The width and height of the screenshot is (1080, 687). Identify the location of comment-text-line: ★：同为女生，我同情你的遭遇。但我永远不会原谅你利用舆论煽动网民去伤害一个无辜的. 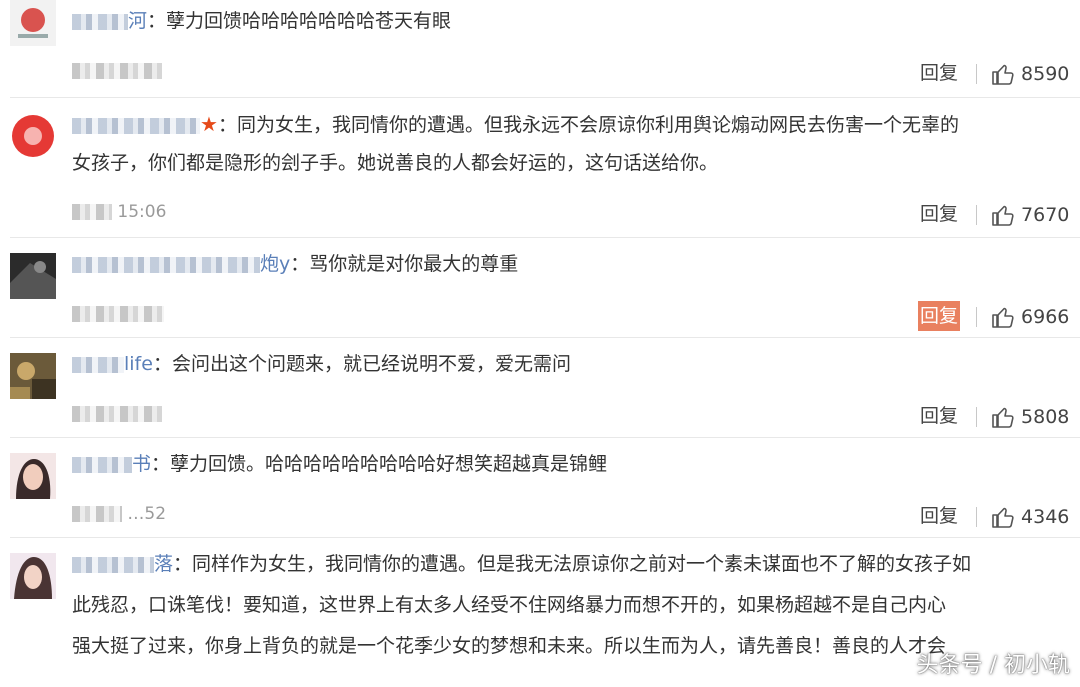
(515, 124).